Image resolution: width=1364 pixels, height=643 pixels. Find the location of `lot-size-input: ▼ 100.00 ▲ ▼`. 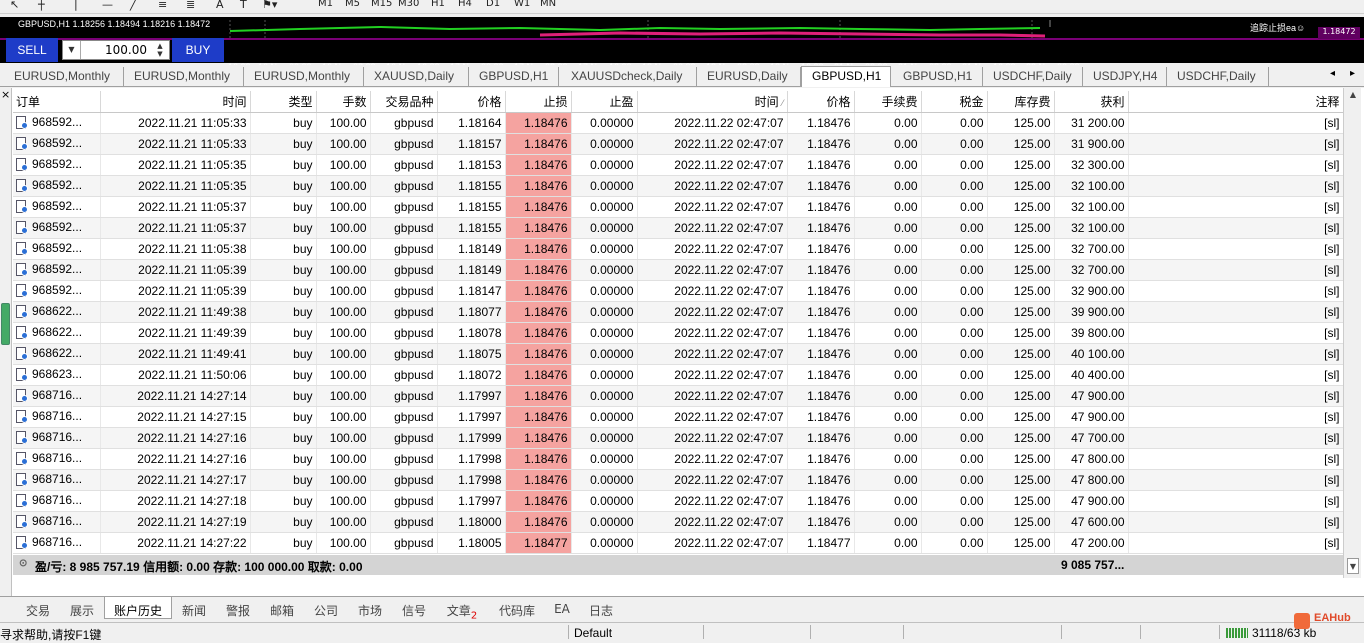

lot-size-input: ▼ 100.00 ▲ ▼ is located at coordinates (116, 50).